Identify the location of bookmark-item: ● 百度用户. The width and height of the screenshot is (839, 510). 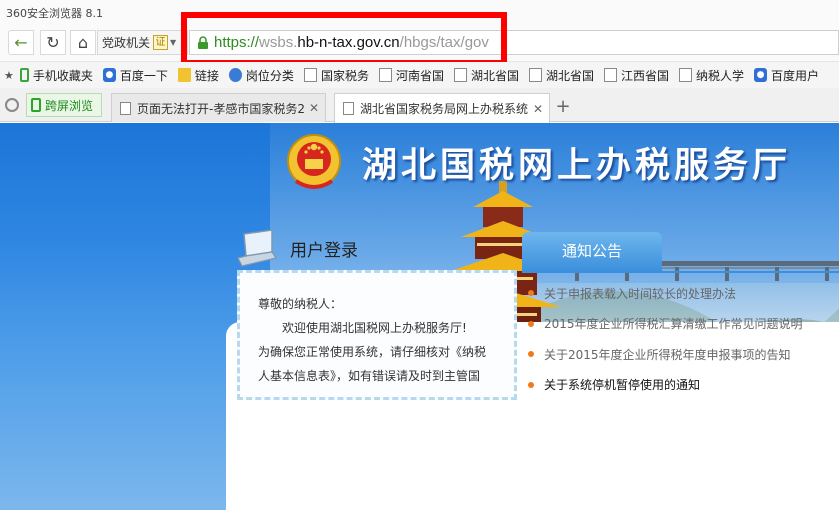
(786, 75).